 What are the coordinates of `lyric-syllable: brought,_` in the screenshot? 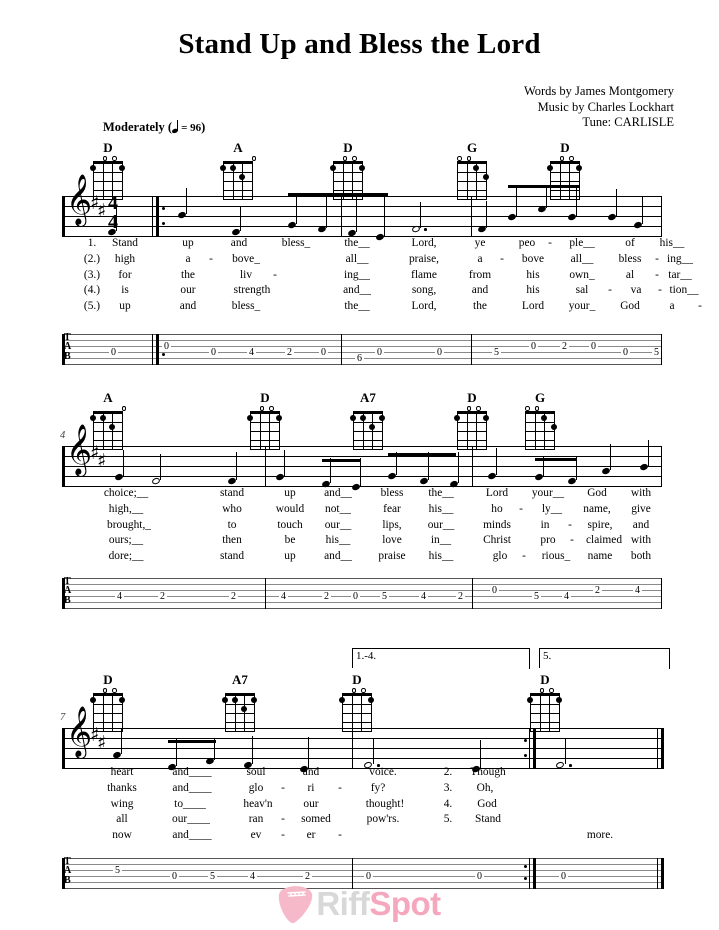 It's located at (129, 524).